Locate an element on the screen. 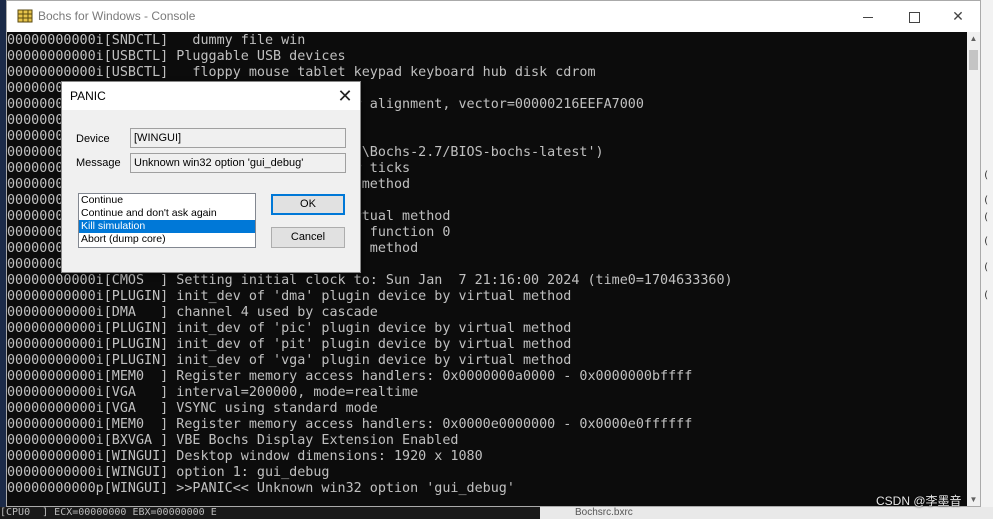 Image resolution: width=993 pixels, height=519 pixels. background-window-right: ( ( ( ( ( ( is located at coordinates (986, 259).